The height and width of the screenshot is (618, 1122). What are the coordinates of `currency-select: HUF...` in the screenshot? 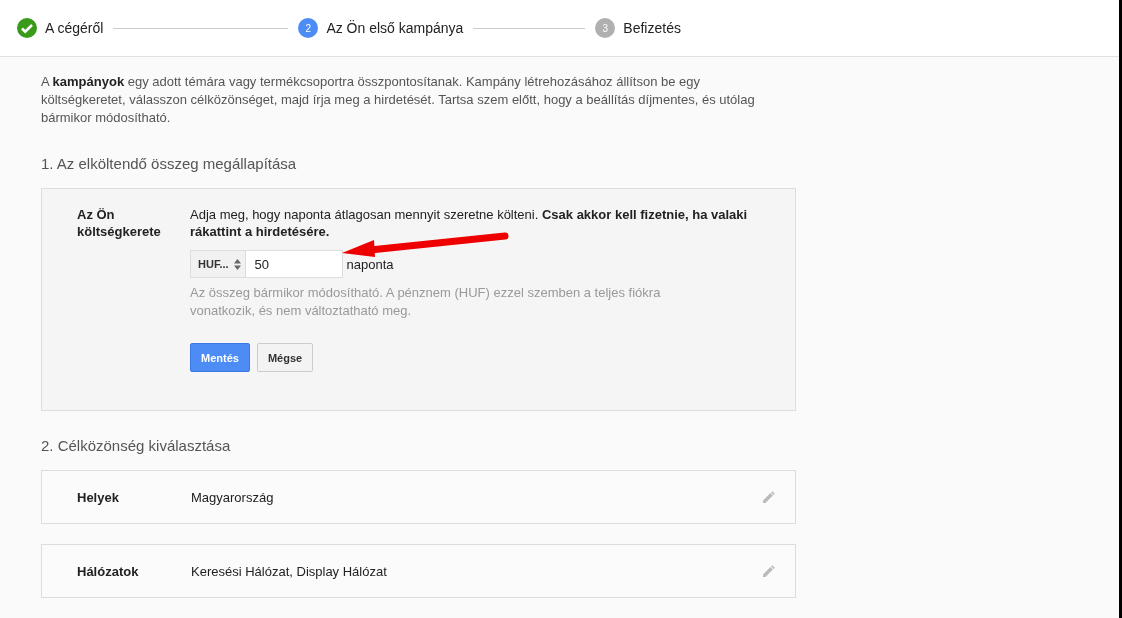 It's located at (218, 264).